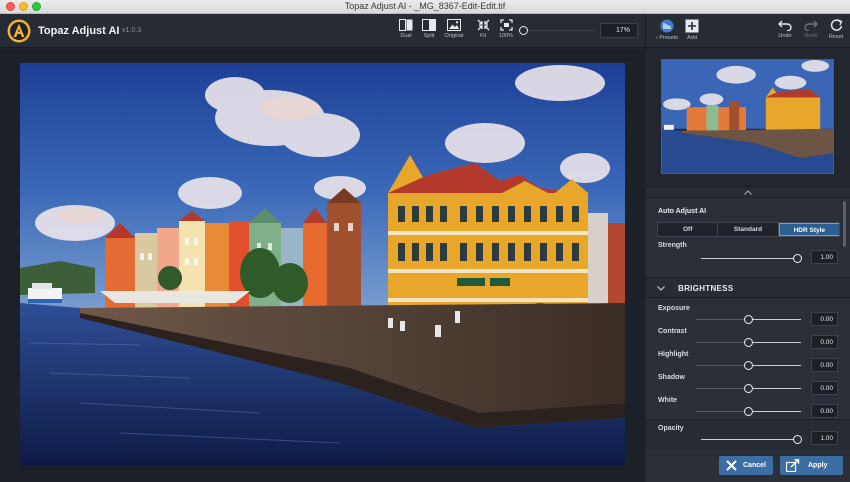  What do you see at coordinates (808, 229) in the screenshot?
I see `mode-hdr-style-button: HDR Style` at bounding box center [808, 229].